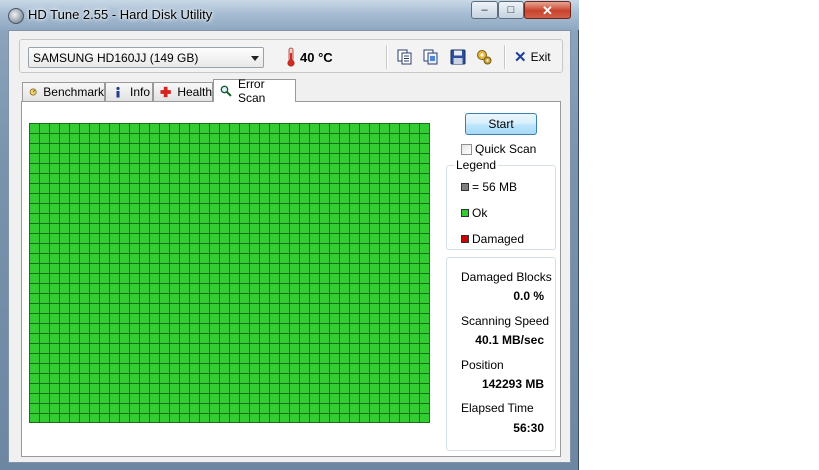 The height and width of the screenshot is (470, 819). I want to click on elapsed-time-label: Elapsed Time, so click(497, 408).